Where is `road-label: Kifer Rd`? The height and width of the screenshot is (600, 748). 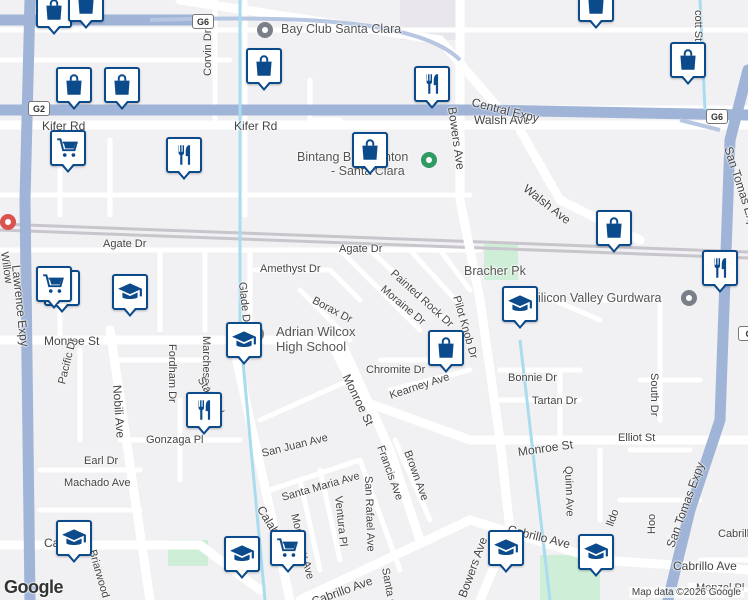 road-label: Kifer Rd is located at coordinates (256, 126).